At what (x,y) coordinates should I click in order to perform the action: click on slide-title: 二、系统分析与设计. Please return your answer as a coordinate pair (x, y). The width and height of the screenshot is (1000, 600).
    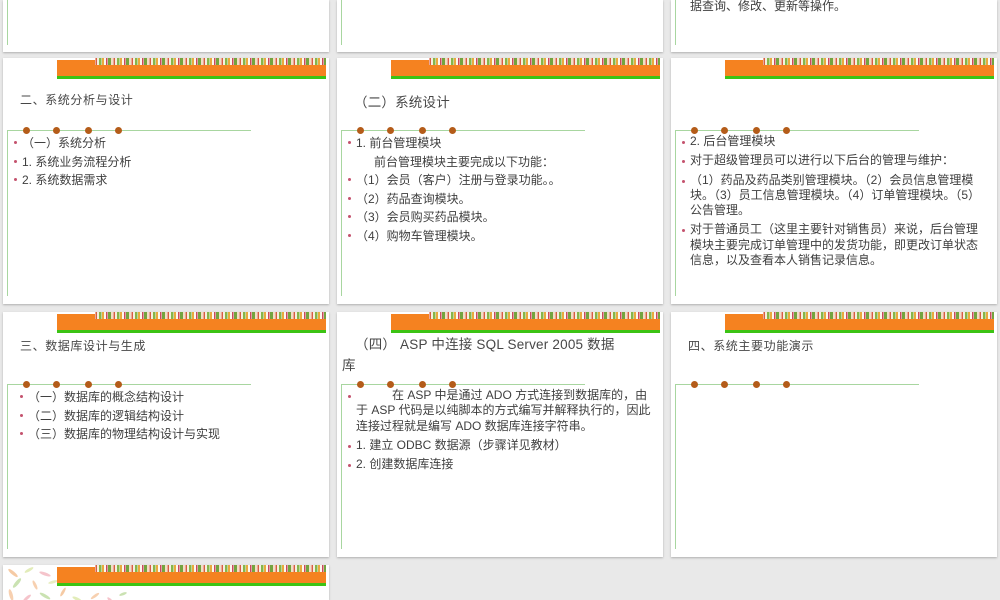
    Looking at the image, I should click on (77, 100).